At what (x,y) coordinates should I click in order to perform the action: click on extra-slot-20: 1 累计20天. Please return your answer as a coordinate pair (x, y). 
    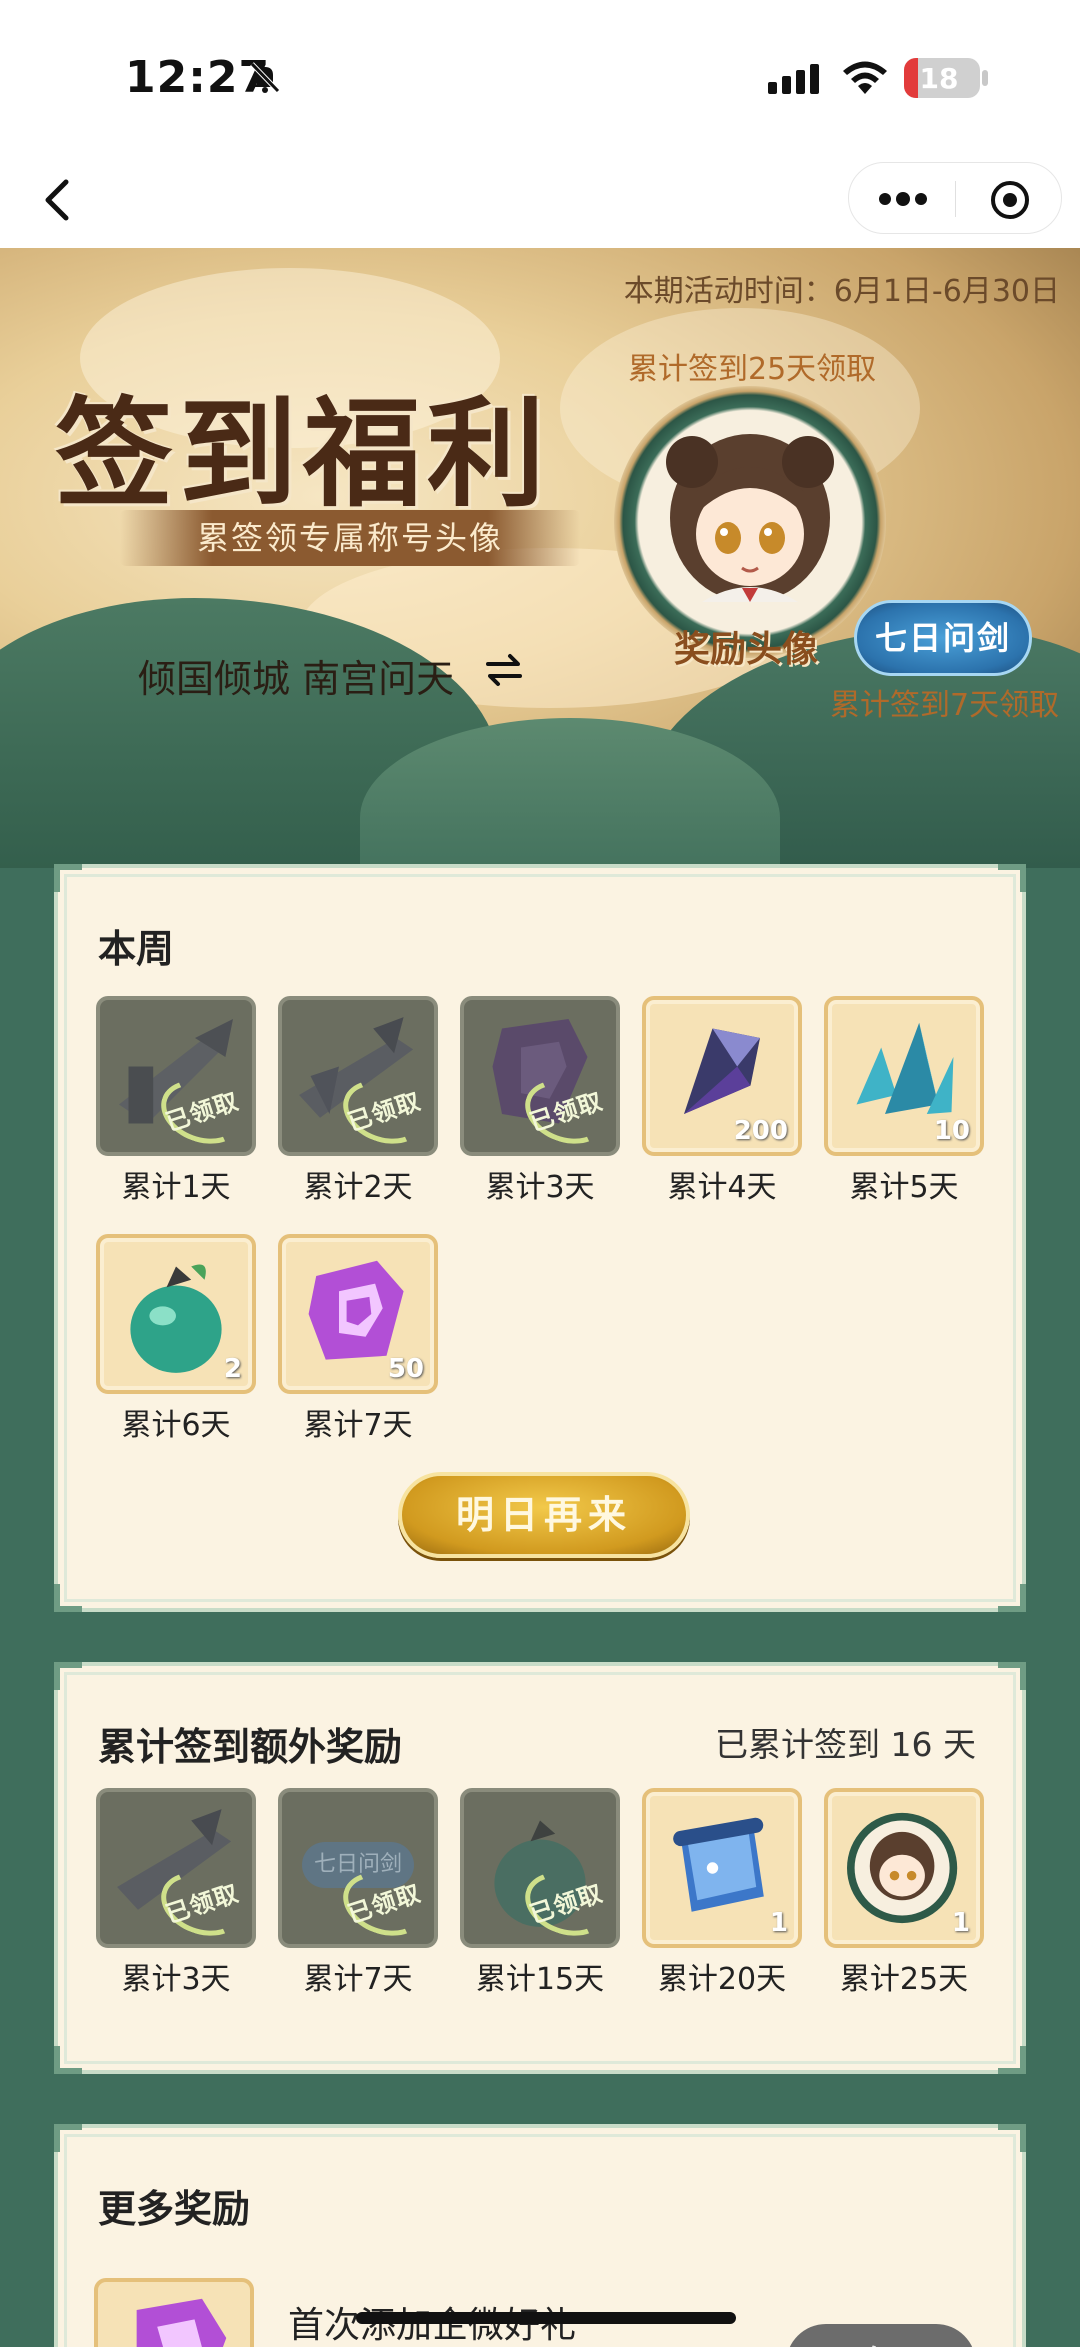
    Looking at the image, I should click on (722, 1893).